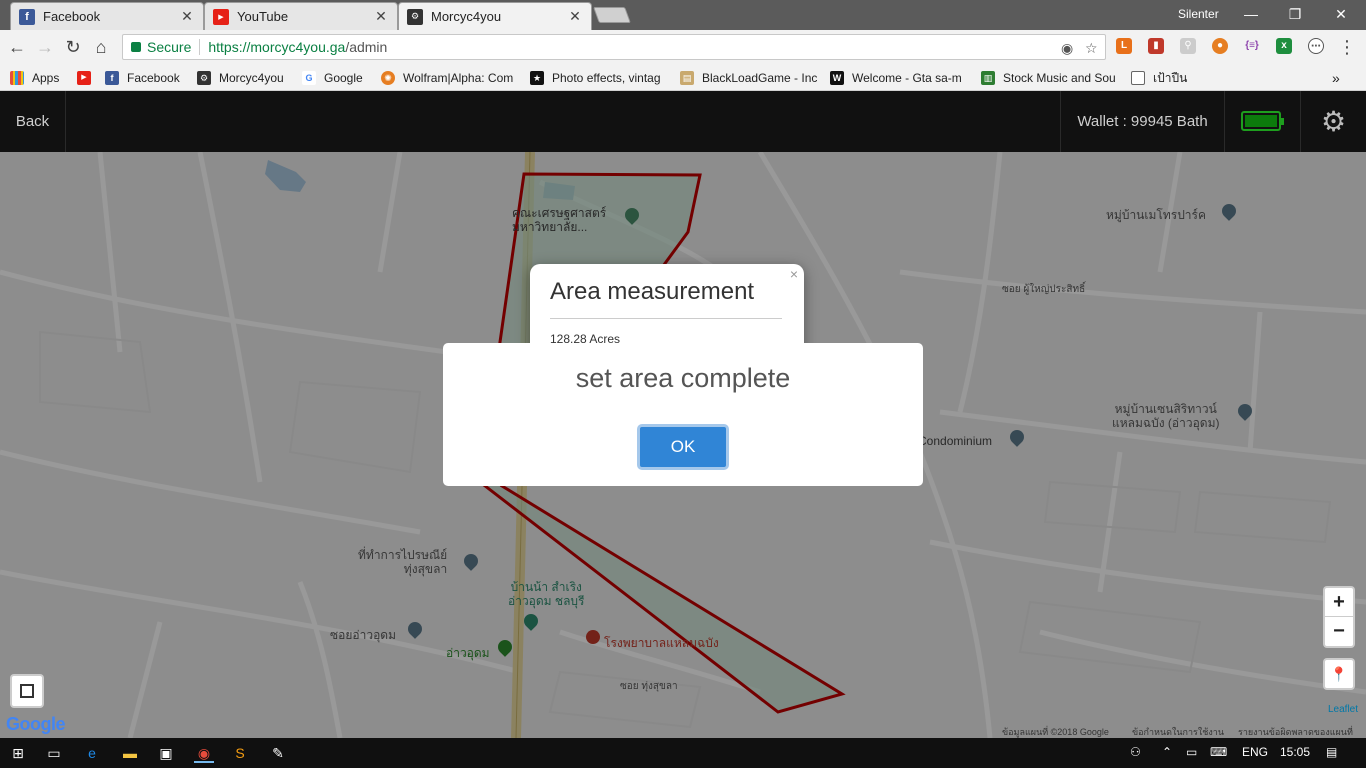  What do you see at coordinates (1343, 709) in the screenshot?
I see `leaflet-link: Leaflet` at bounding box center [1343, 709].